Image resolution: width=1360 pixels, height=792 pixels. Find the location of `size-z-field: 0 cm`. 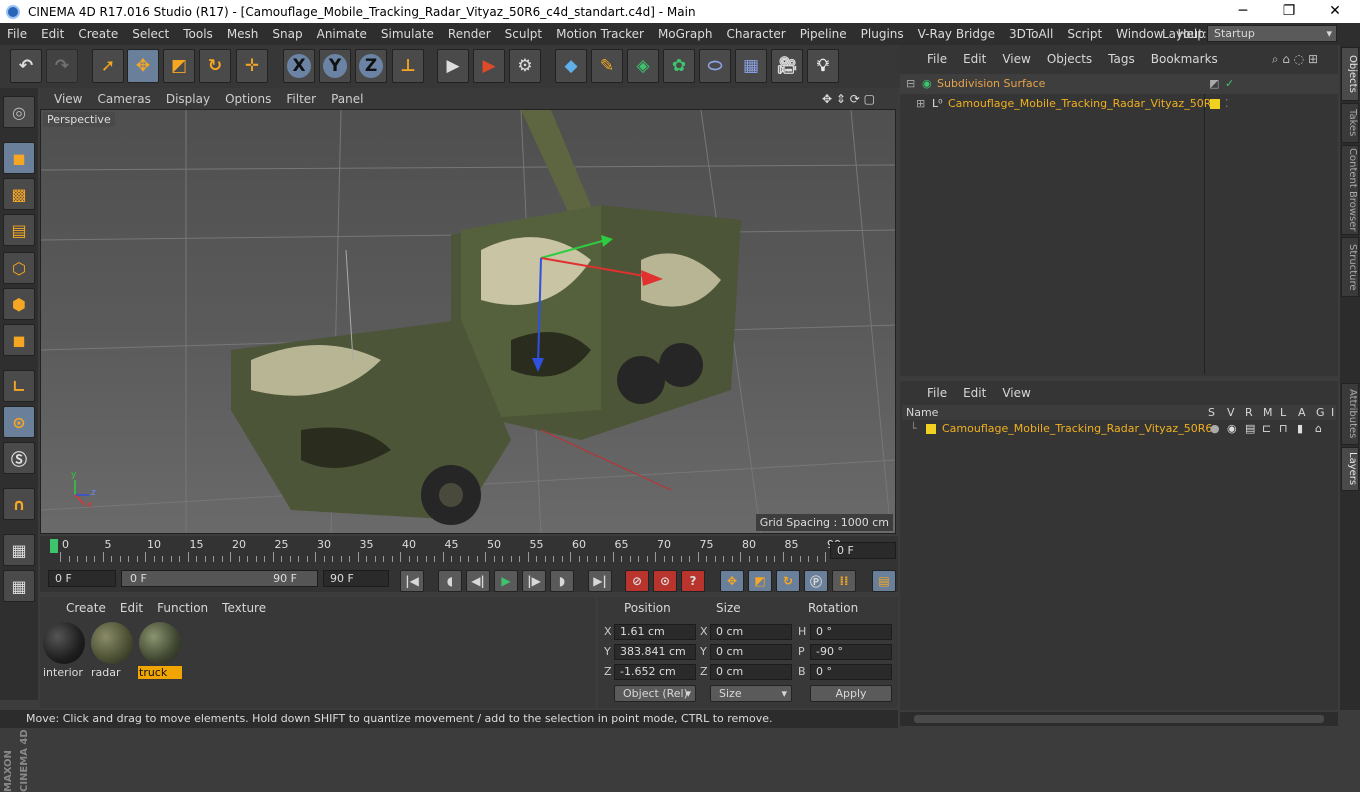

size-z-field: 0 cm is located at coordinates (751, 672).